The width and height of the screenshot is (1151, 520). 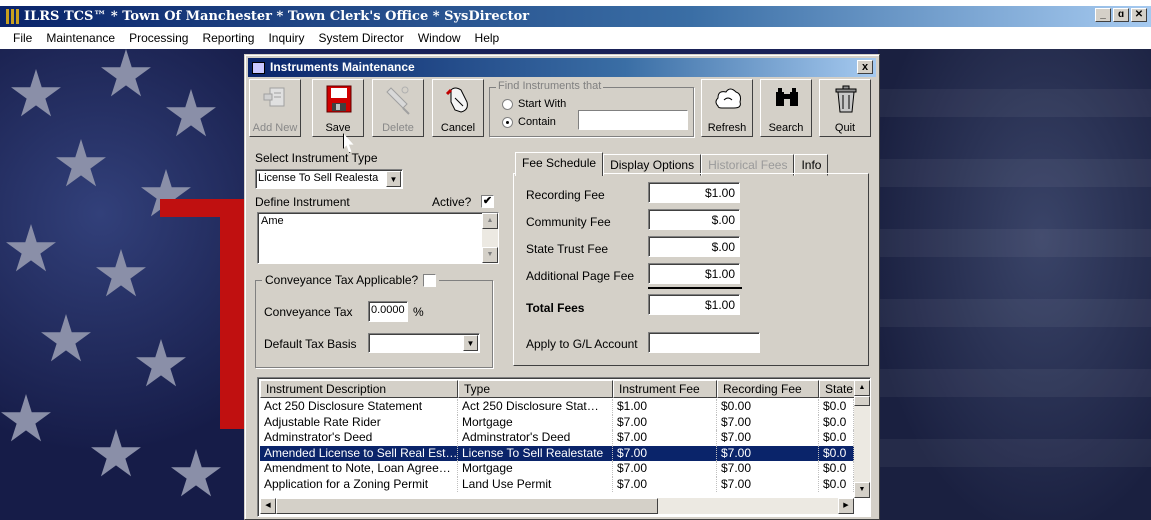 I want to click on table-vertical-scrollbar: ▲ ▼, so click(x=862, y=439).